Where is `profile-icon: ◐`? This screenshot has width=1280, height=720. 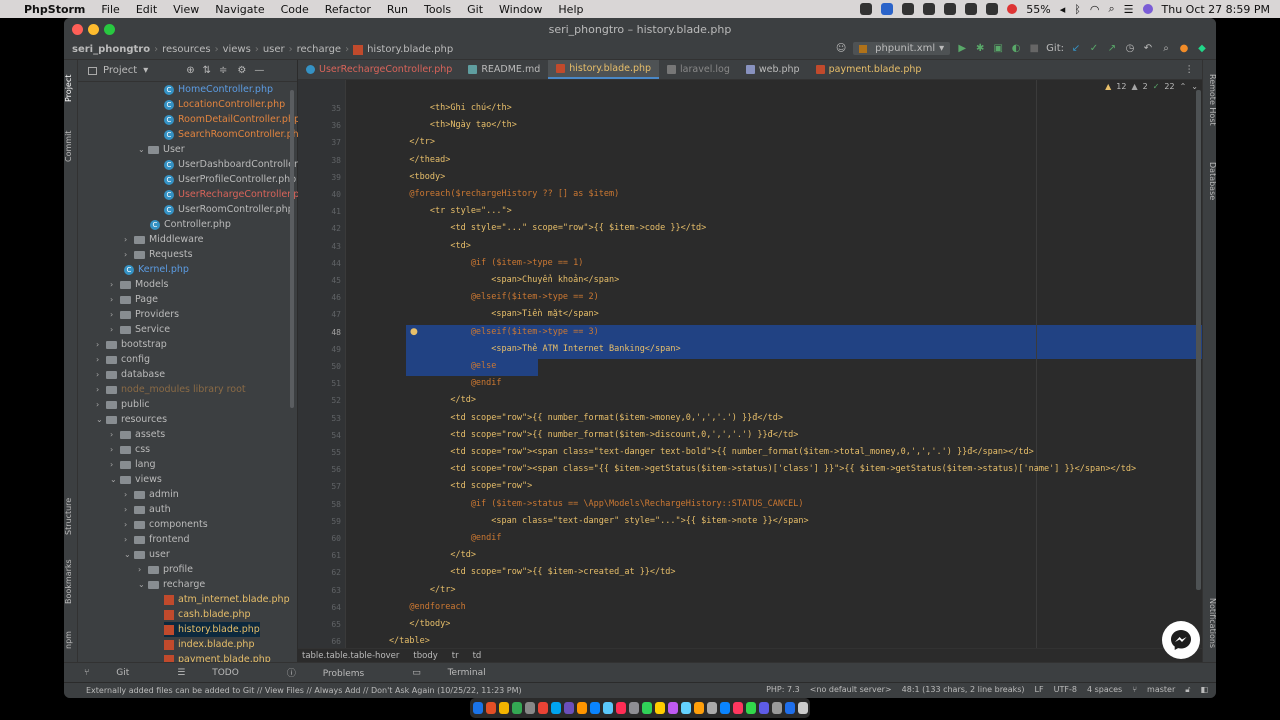 profile-icon: ◐ is located at coordinates (1016, 49).